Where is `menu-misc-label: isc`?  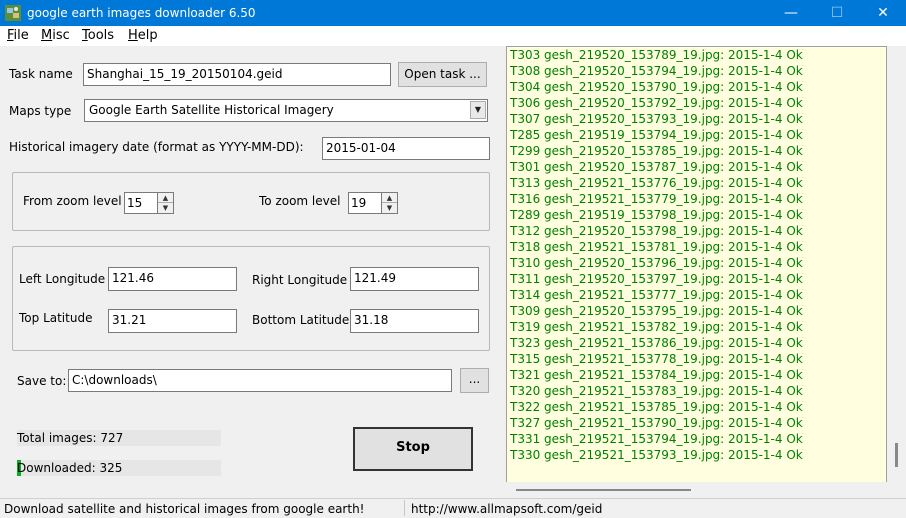 menu-misc-label: isc is located at coordinates (61, 35).